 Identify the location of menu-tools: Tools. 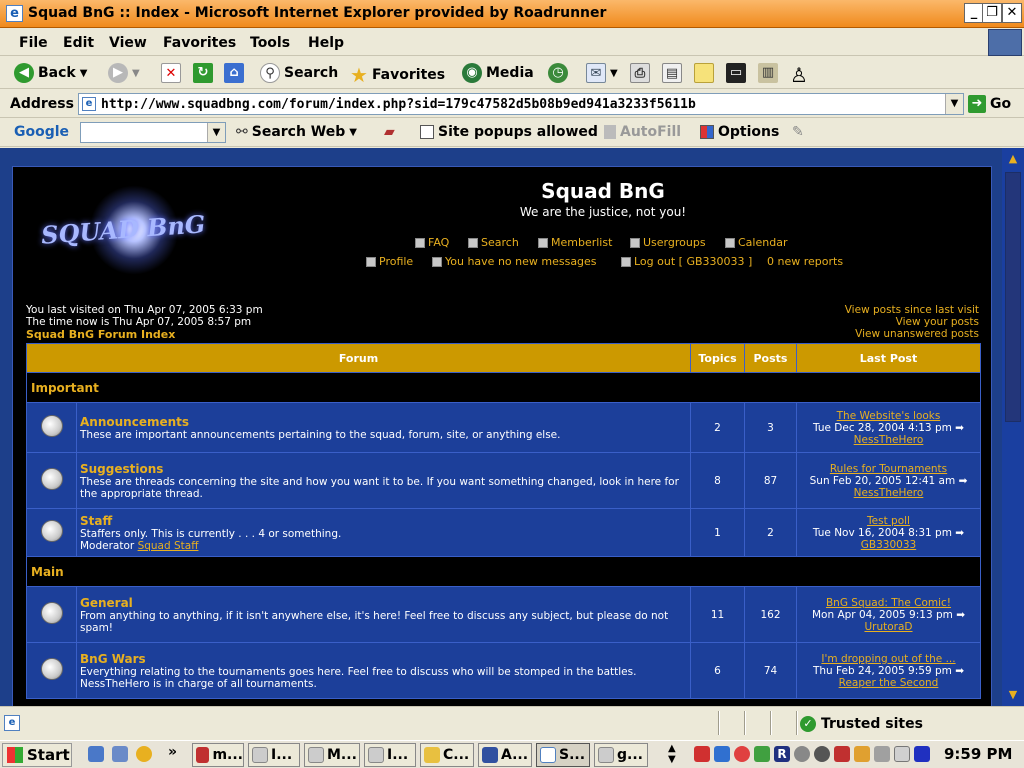
(270, 43).